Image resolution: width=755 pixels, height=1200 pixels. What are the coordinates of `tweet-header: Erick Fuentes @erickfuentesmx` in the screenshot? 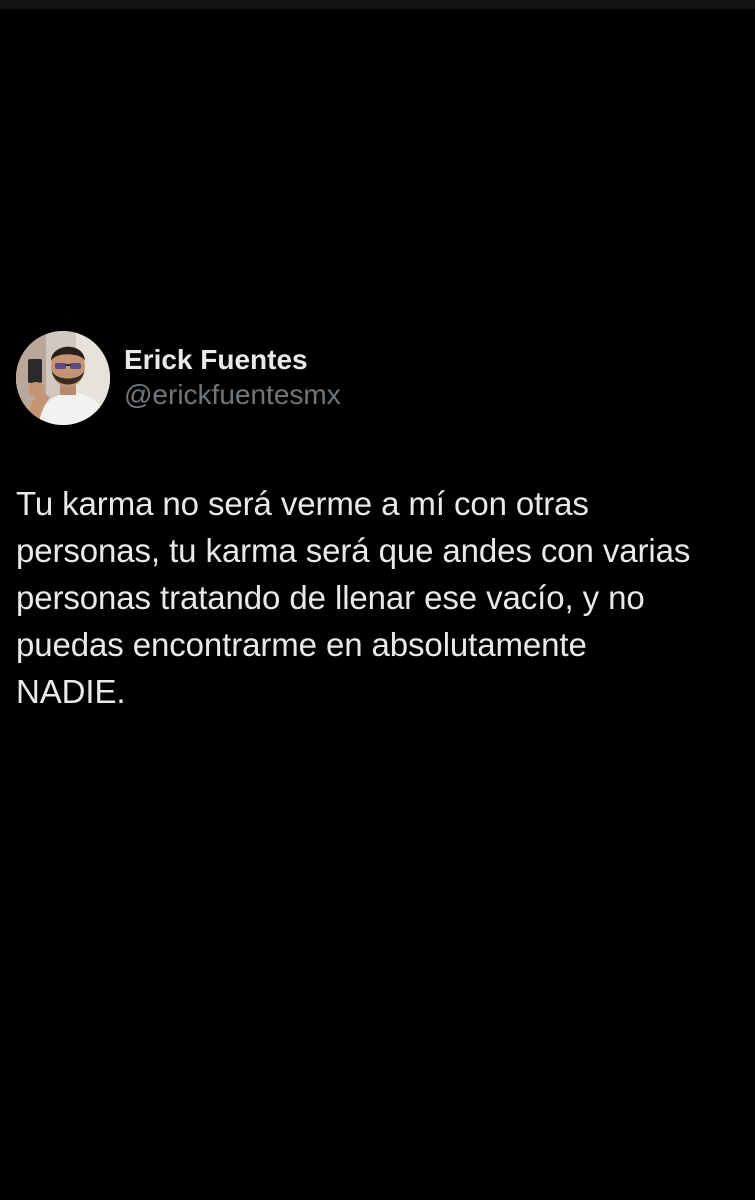 It's located at (378, 378).